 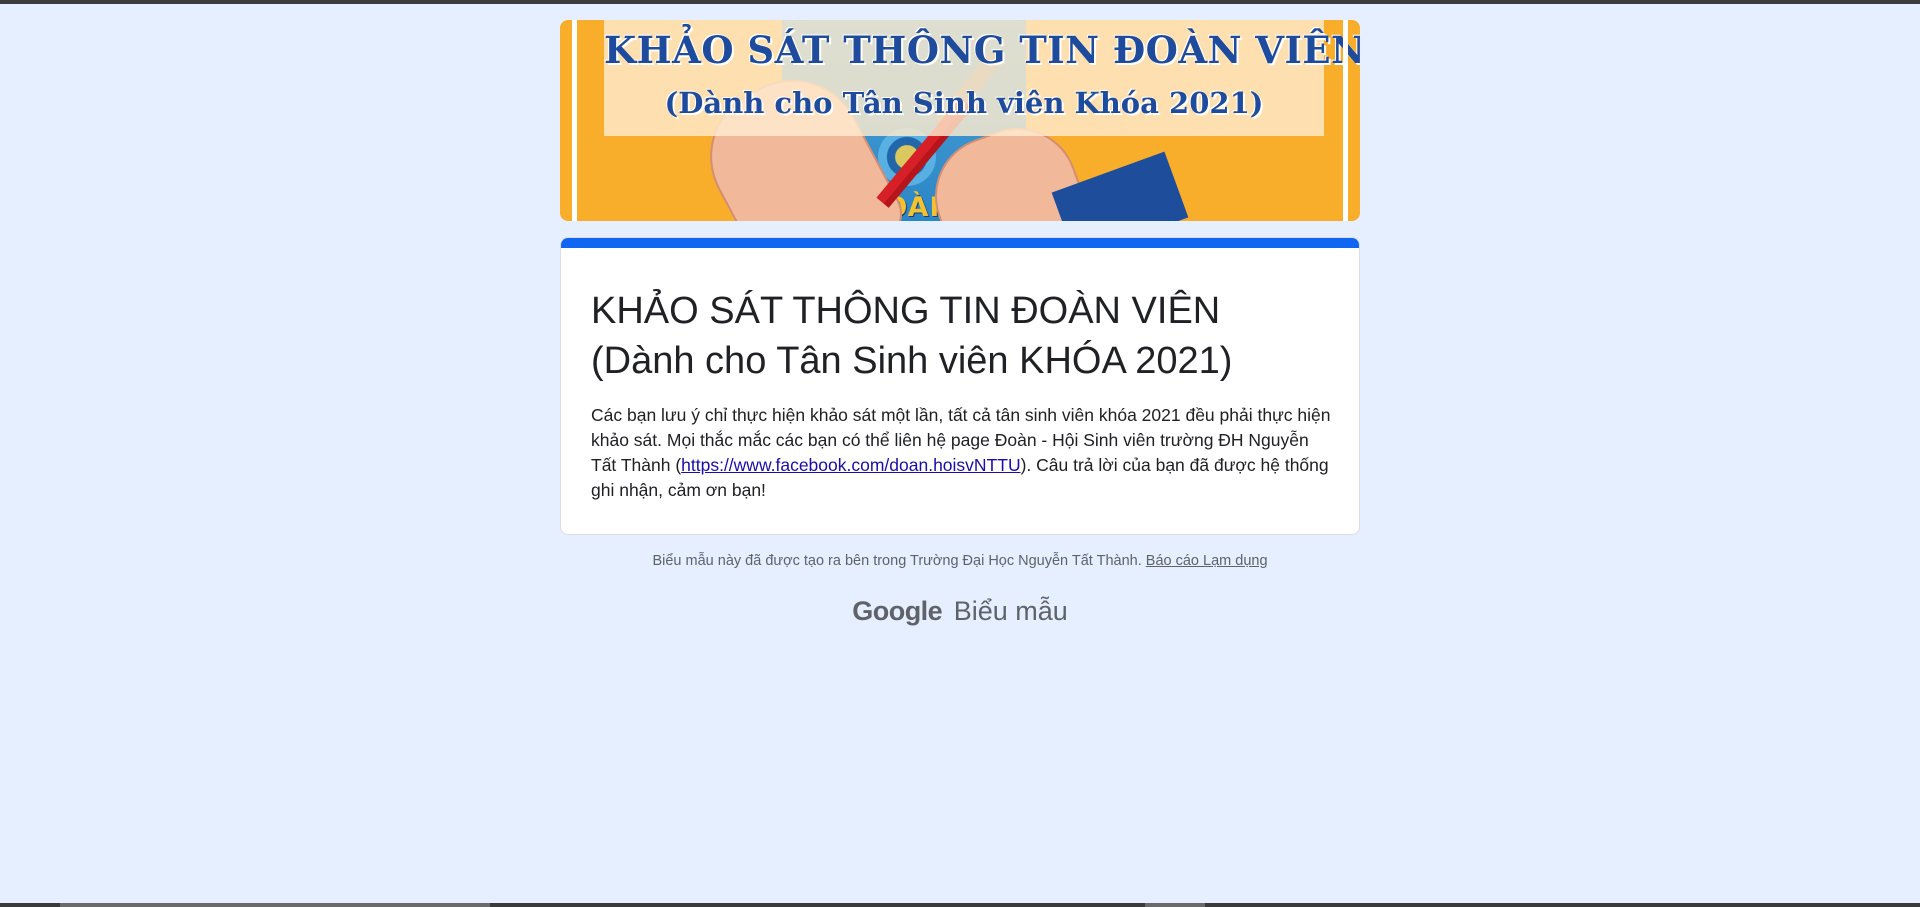 I want to click on banner-right-stripe, so click(x=1345, y=120).